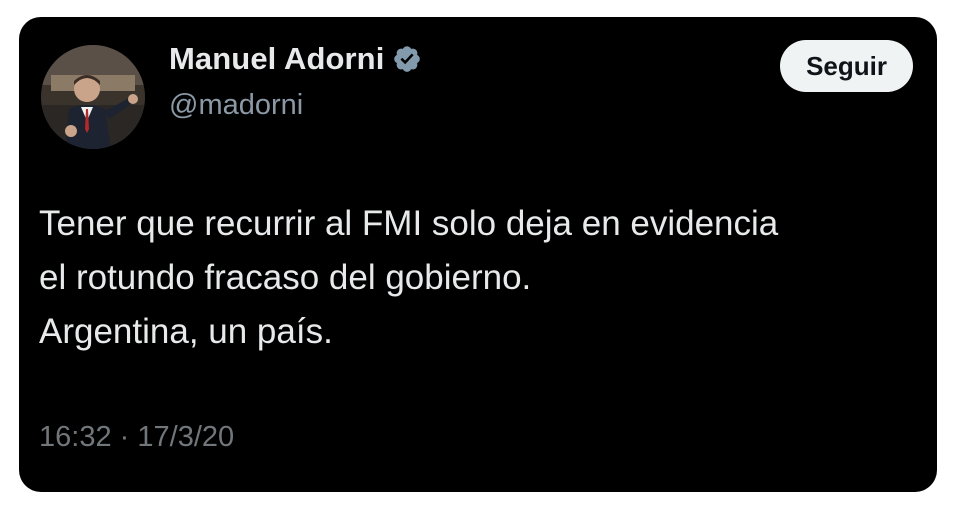 The height and width of the screenshot is (509, 958). I want to click on tweet-text-line: Argentina, un país., so click(186, 331).